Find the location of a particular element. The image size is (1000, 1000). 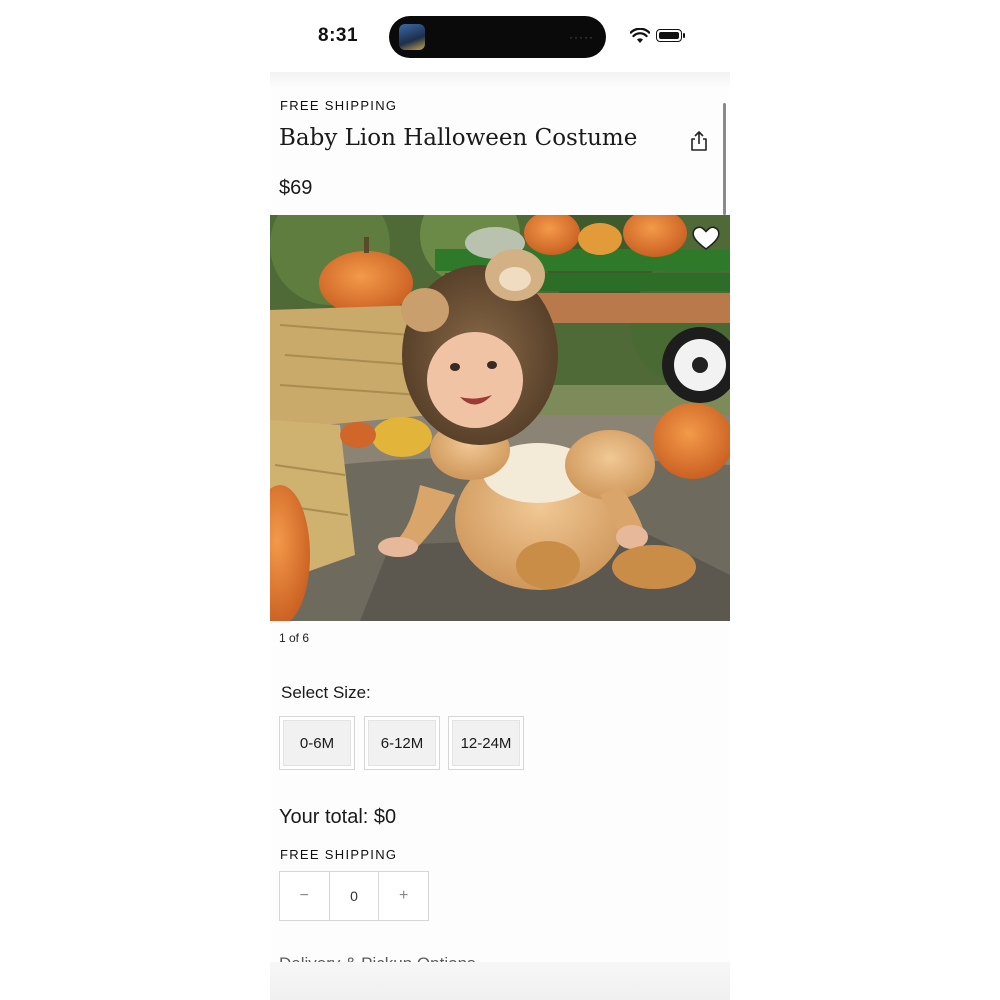

battery-icon is located at coordinates (669, 35).